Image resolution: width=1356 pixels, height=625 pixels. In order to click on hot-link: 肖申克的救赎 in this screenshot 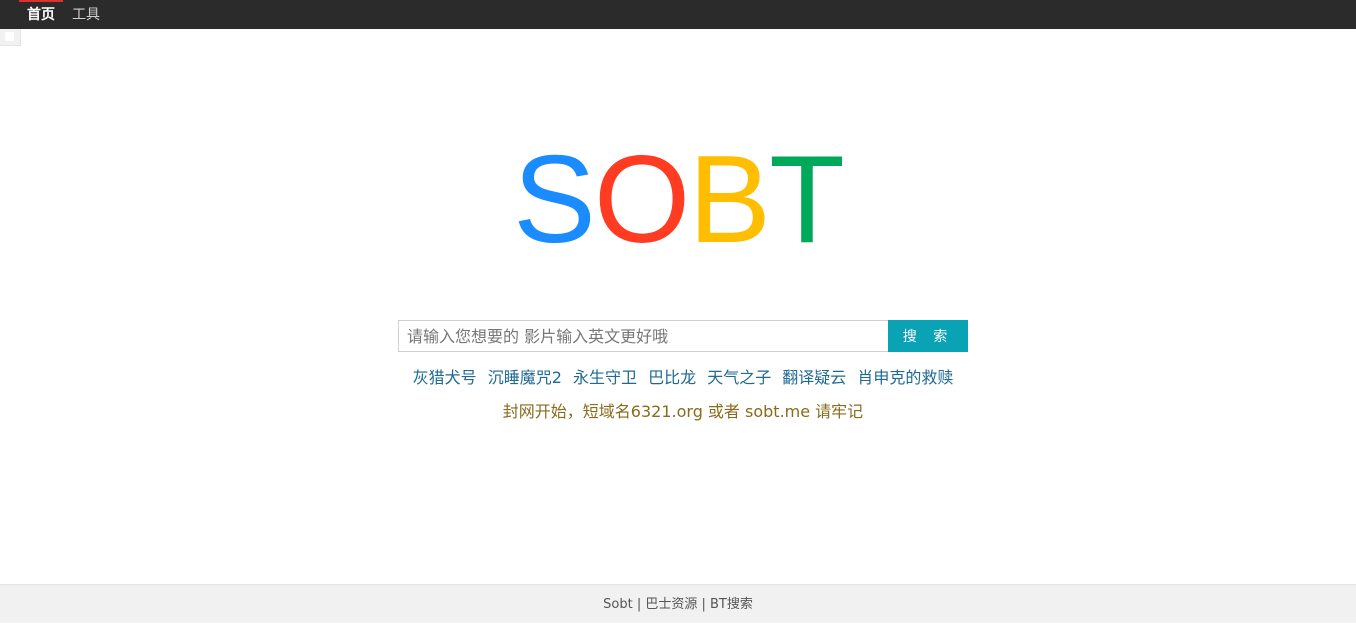, I will do `click(905, 377)`.